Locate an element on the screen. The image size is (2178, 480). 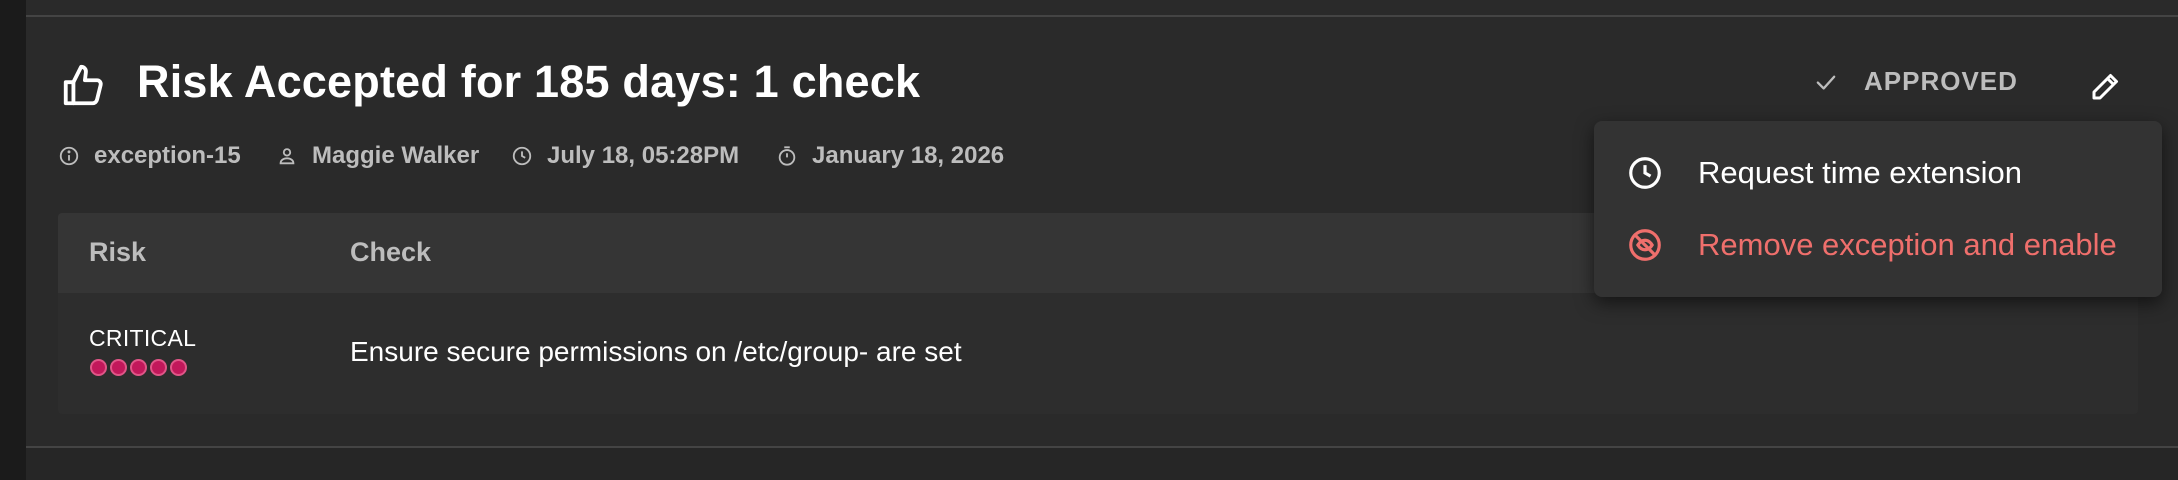
status-badge: APPROVED is located at coordinates (1915, 81).